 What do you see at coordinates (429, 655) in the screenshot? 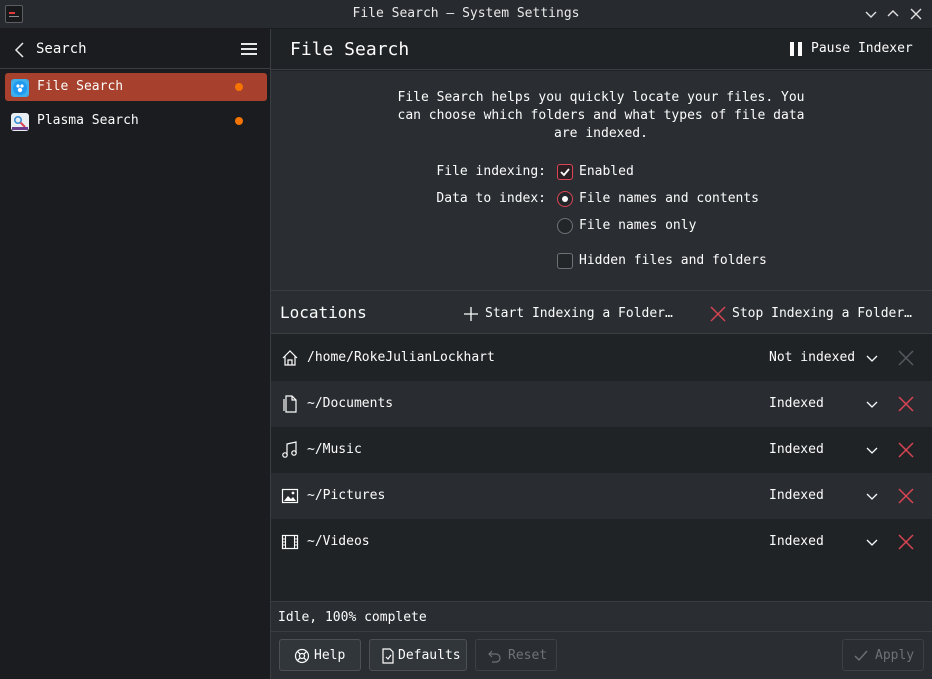
I see `defaults-label: Defaults` at bounding box center [429, 655].